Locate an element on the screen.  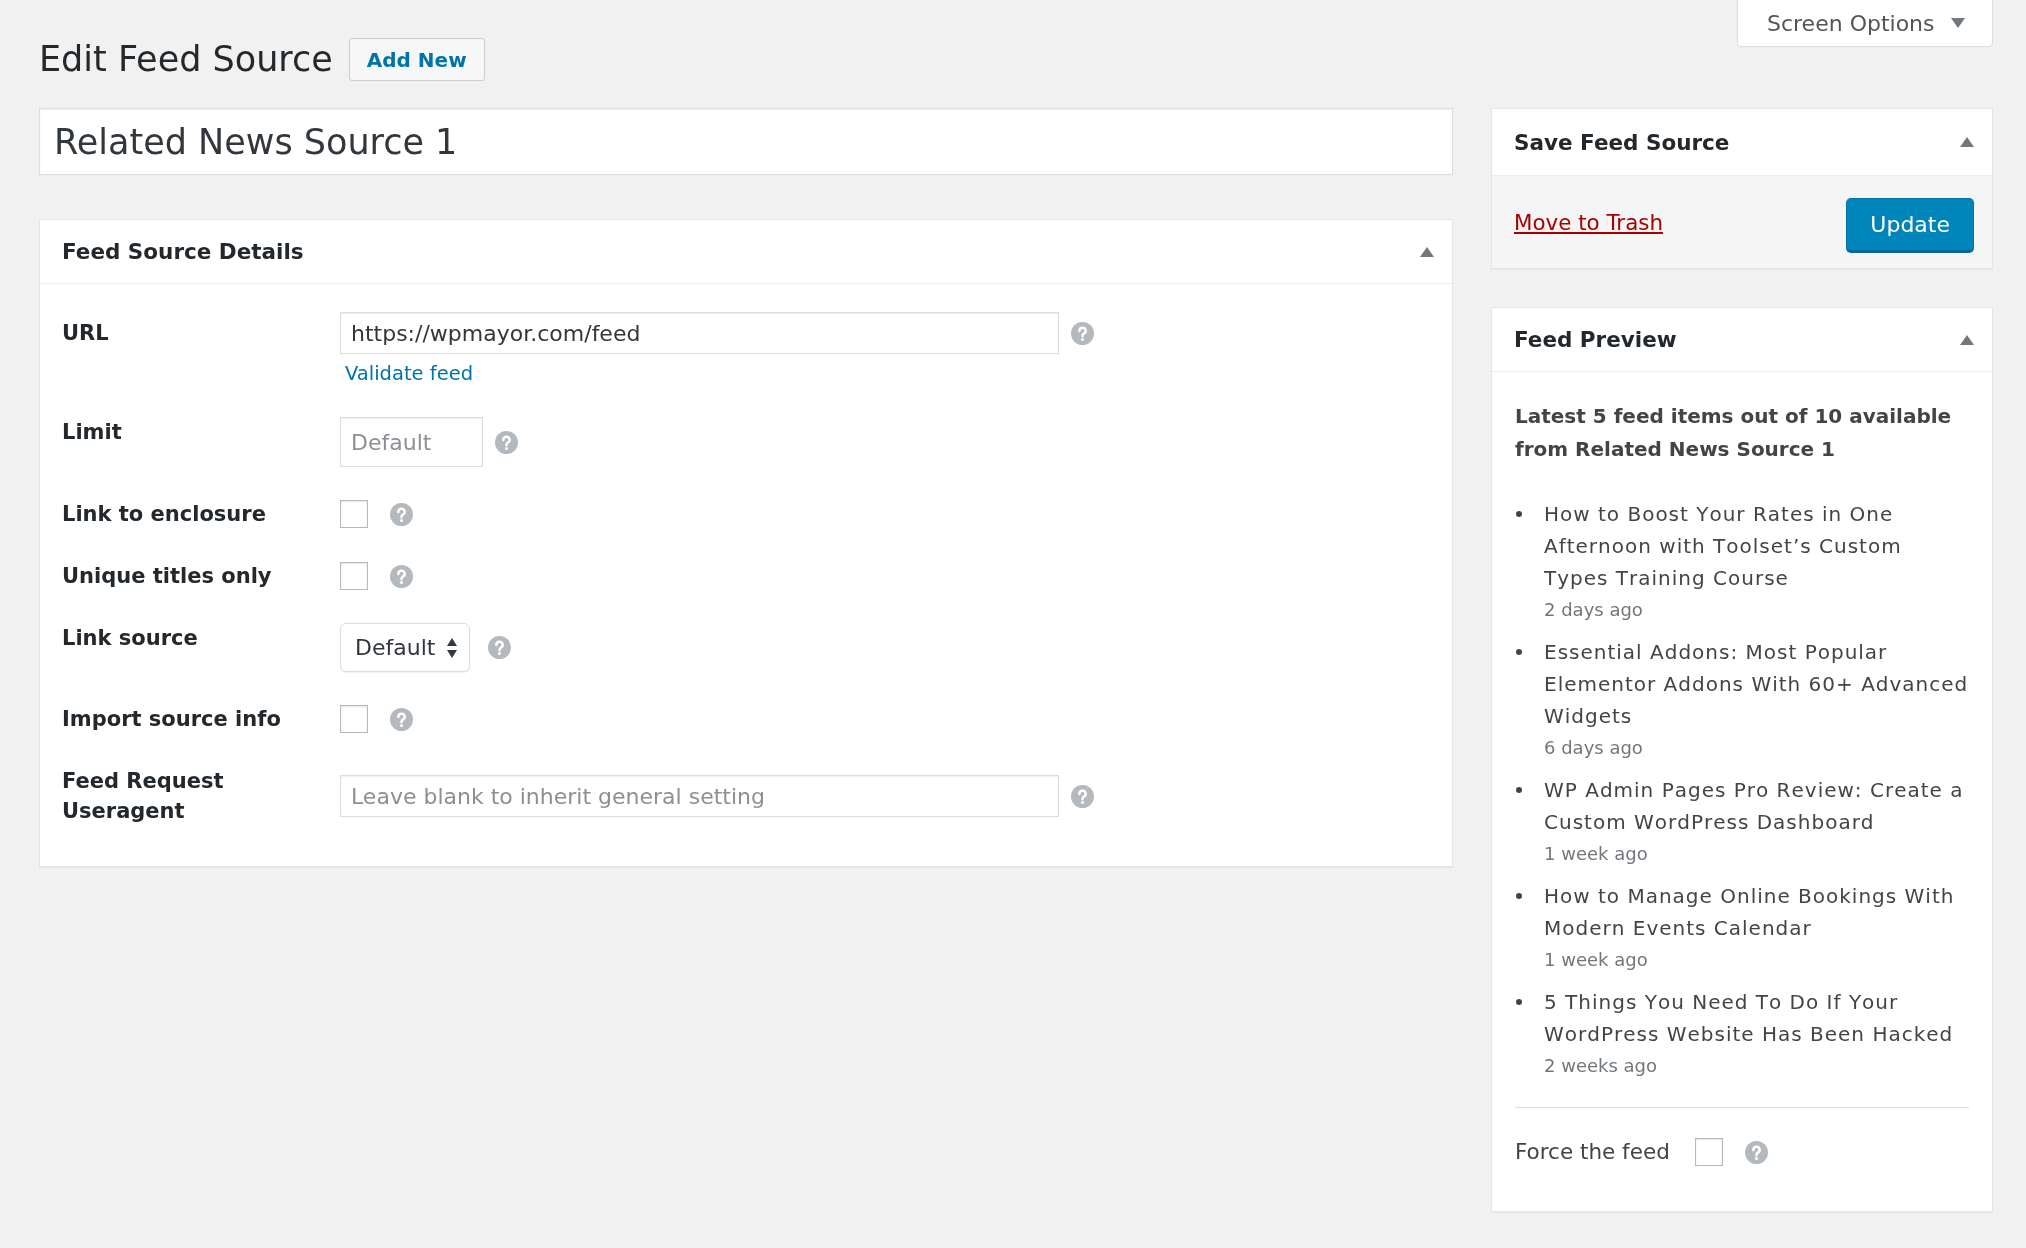
add-new-button: Add New is located at coordinates (416, 59).